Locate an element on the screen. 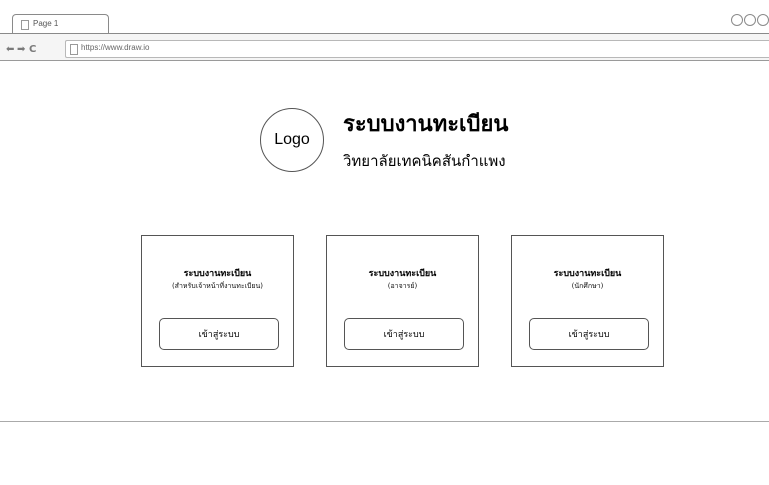  browser-tab: Page 1 is located at coordinates (60, 24).